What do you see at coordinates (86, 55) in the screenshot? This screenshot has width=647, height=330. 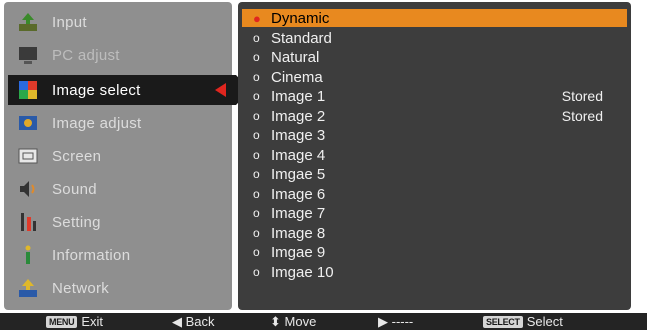 I see `menu-label: PC adjust` at bounding box center [86, 55].